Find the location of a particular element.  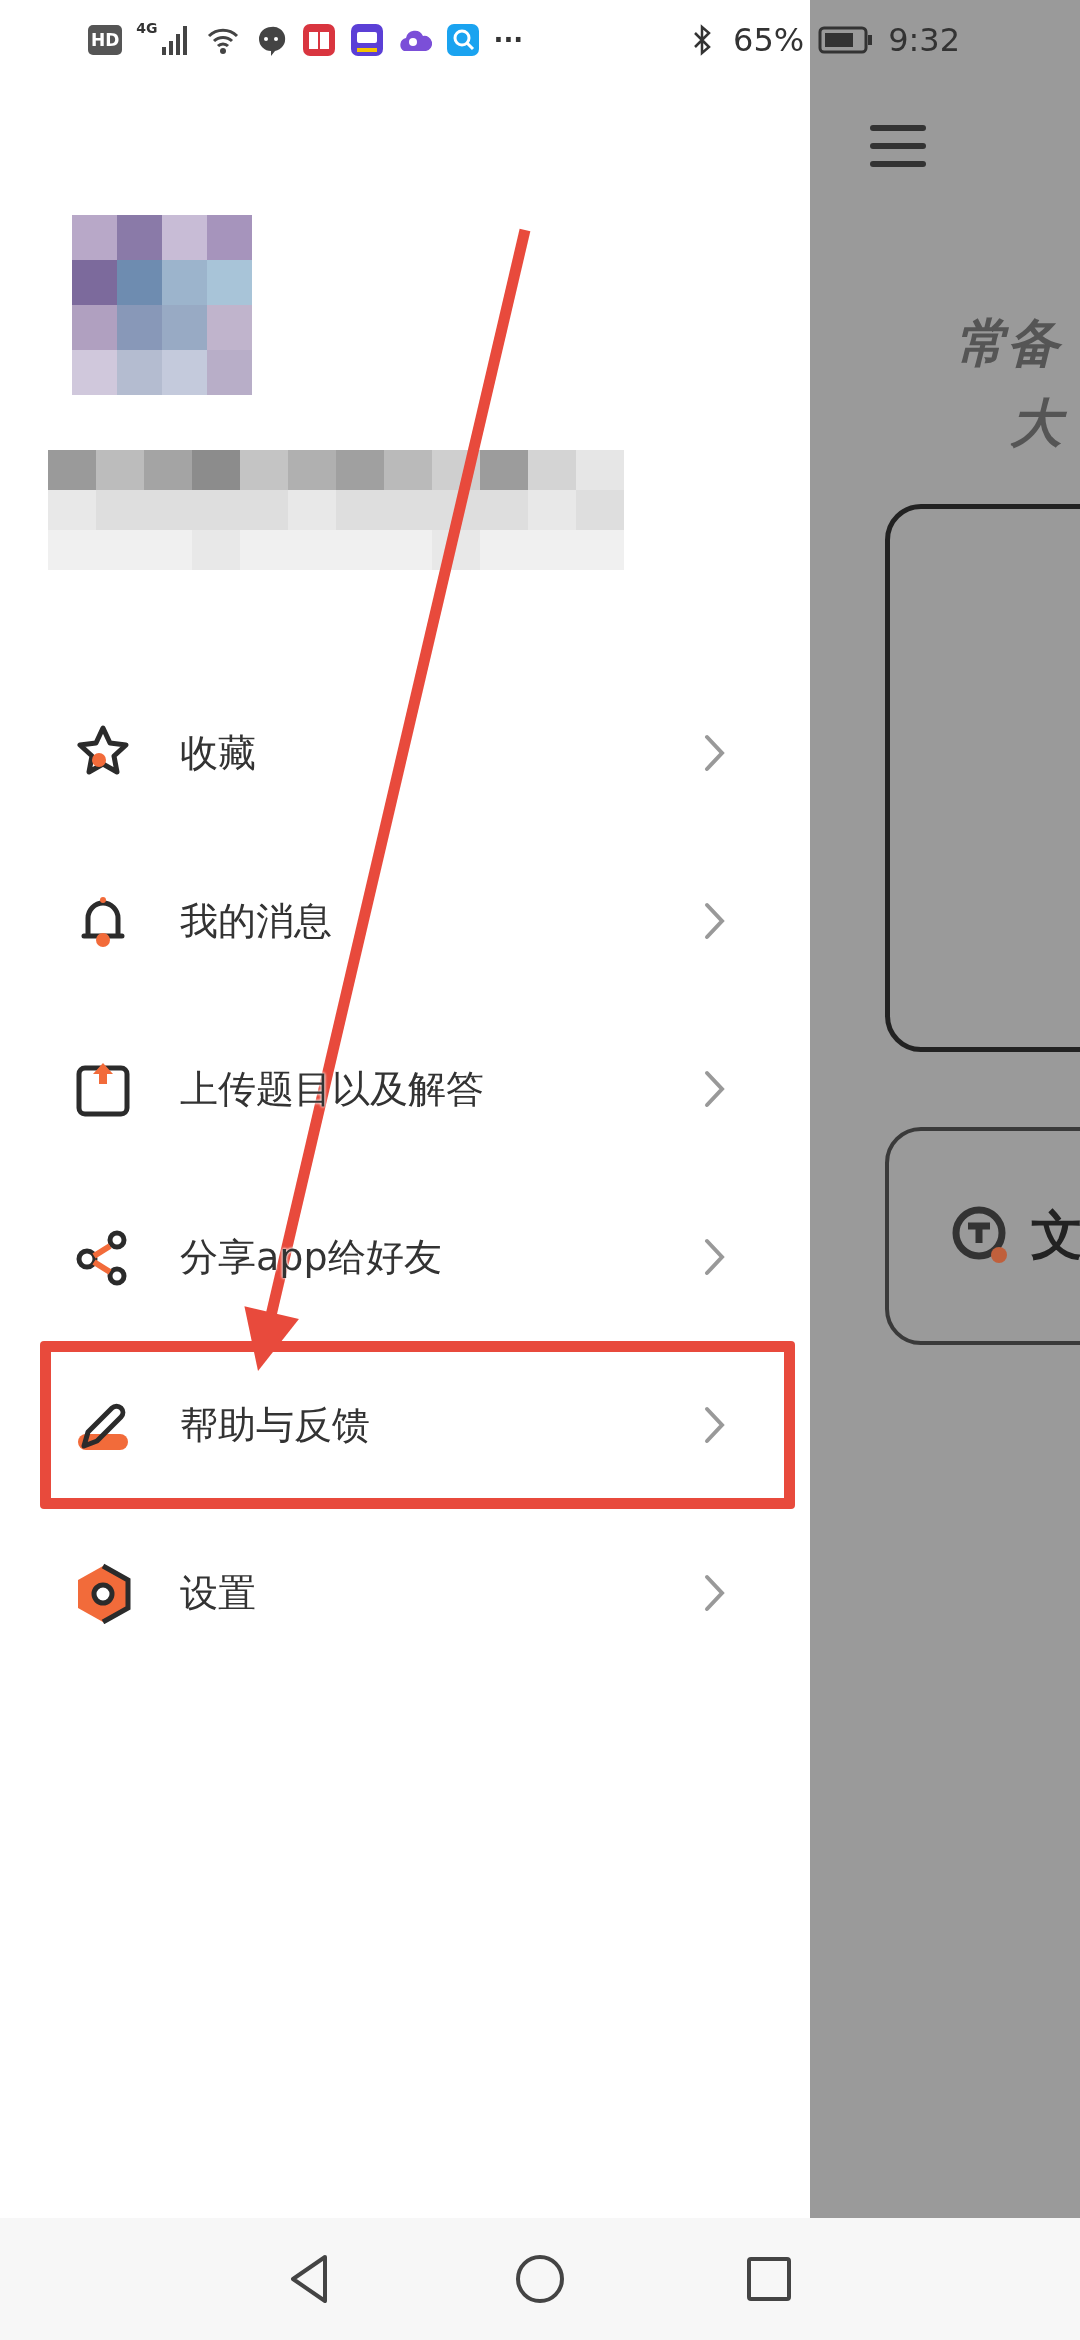

menu-label: 设置 is located at coordinates (218, 1593).